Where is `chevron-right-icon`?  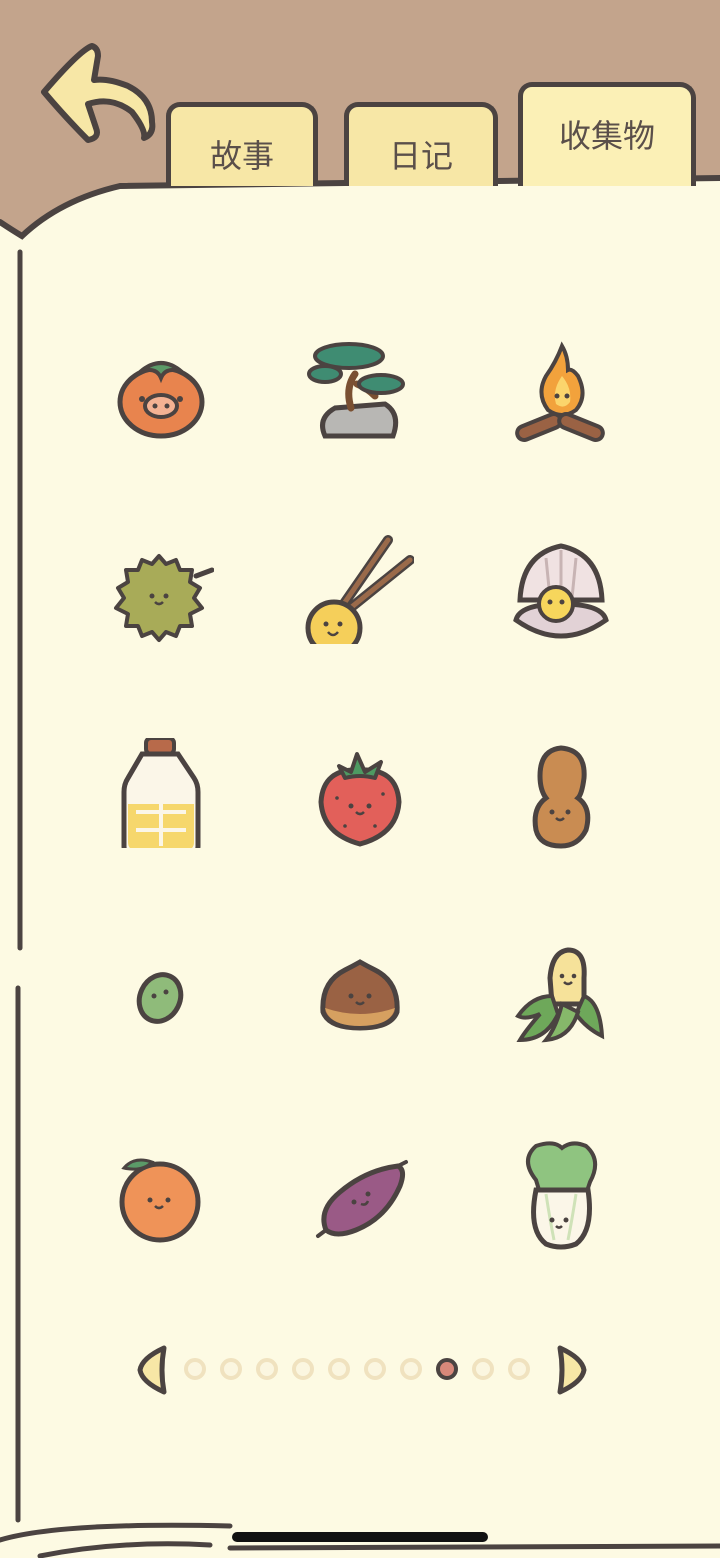 chevron-right-icon is located at coordinates (572, 1370).